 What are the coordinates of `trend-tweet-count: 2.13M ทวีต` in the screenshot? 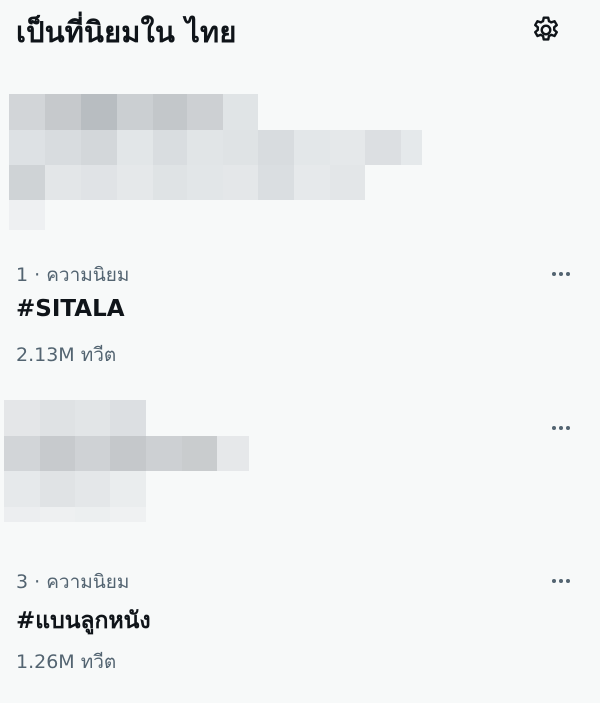 It's located at (66, 355).